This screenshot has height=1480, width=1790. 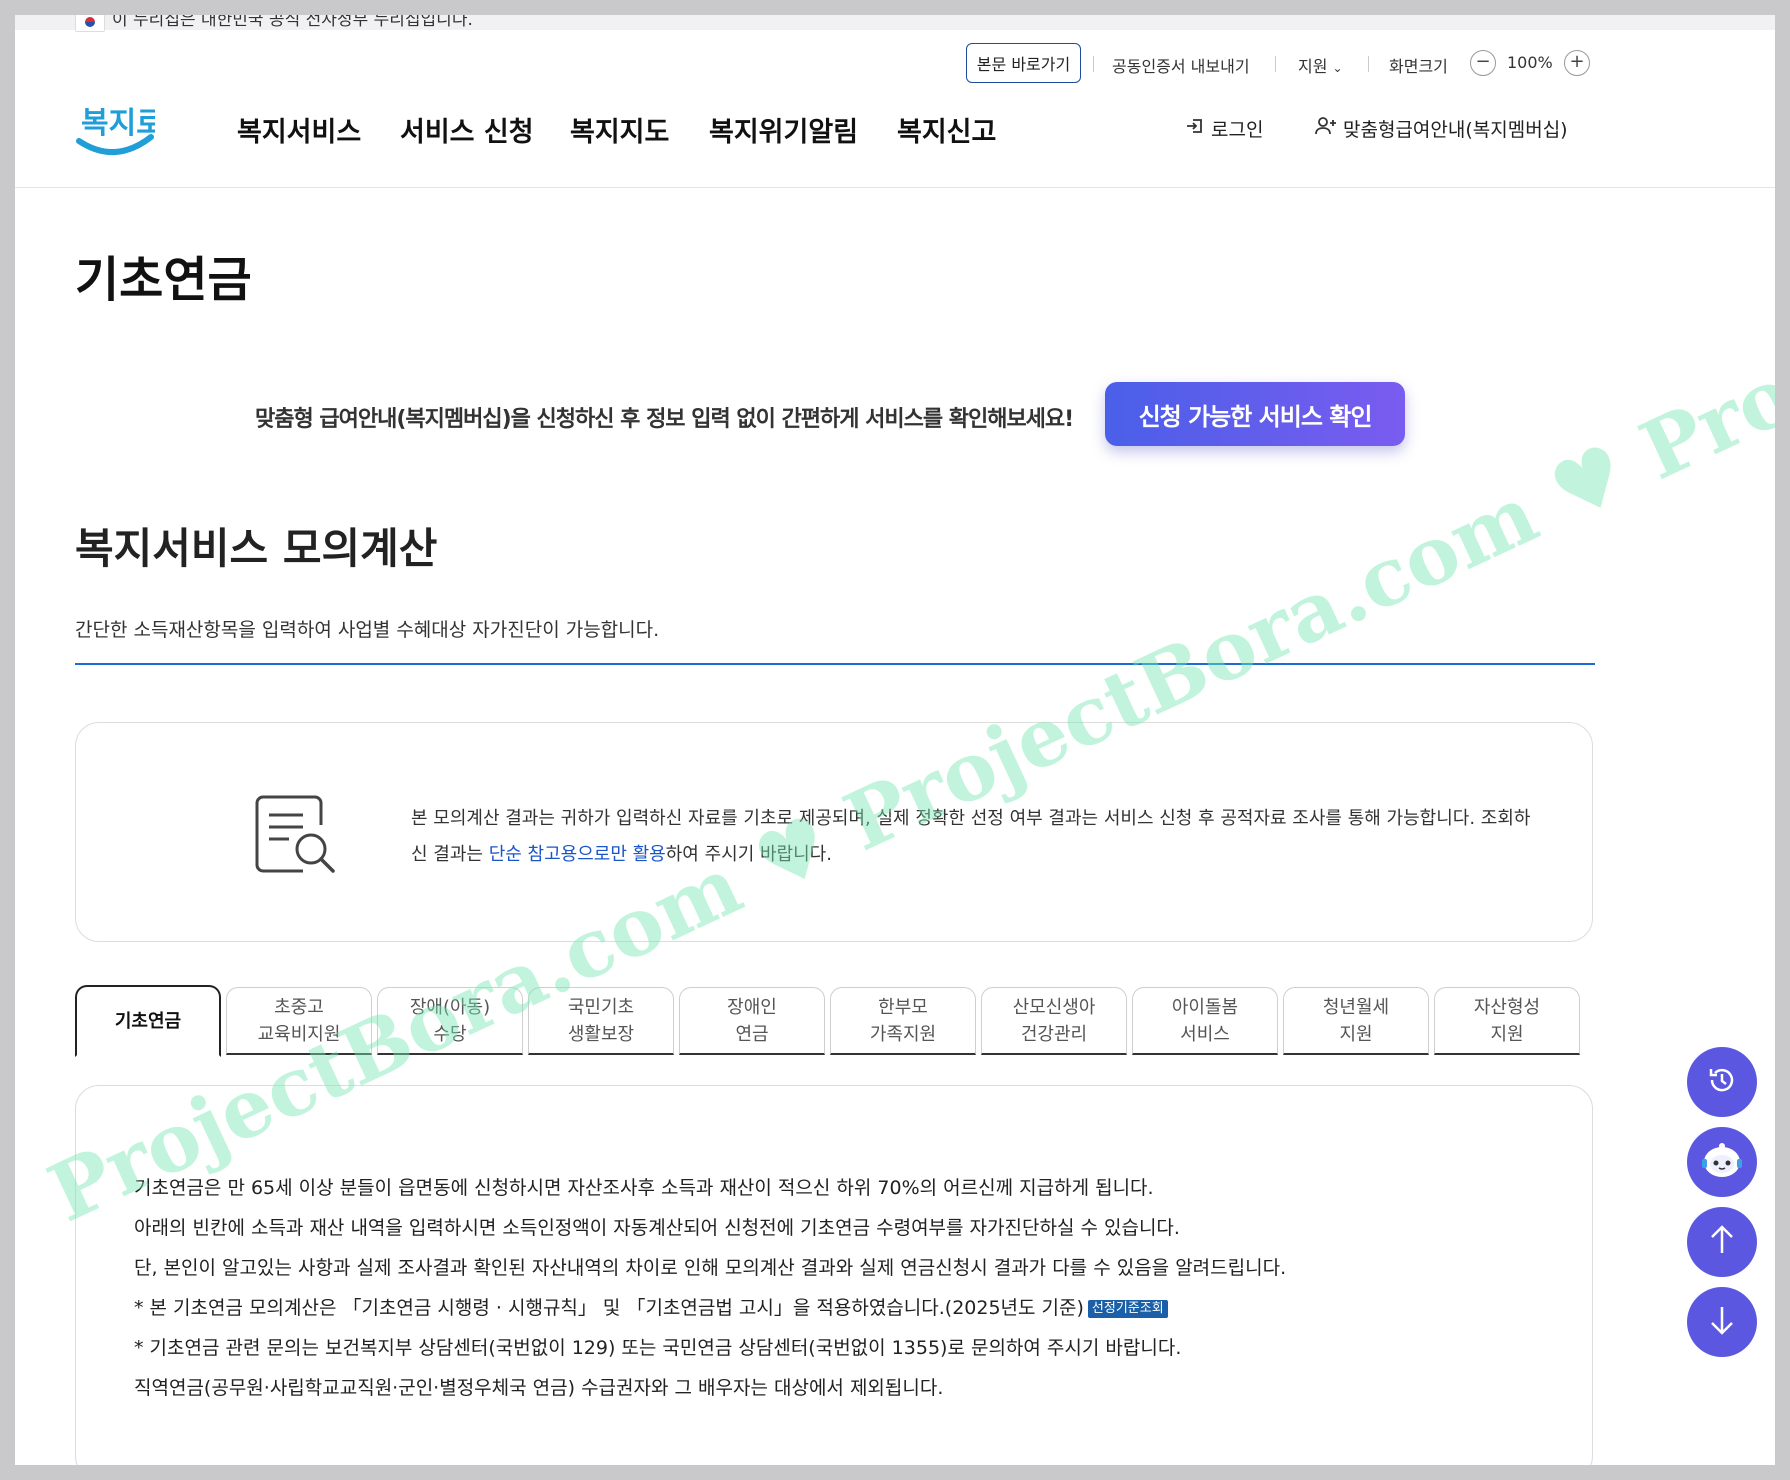 I want to click on user-plus-icon, so click(x=1326, y=128).